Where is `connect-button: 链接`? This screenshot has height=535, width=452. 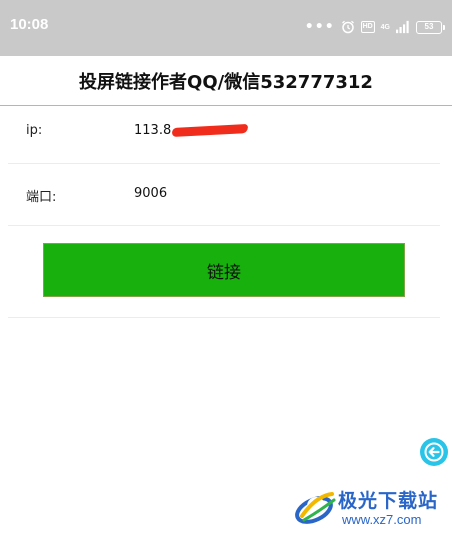
connect-button: 链接 is located at coordinates (224, 270).